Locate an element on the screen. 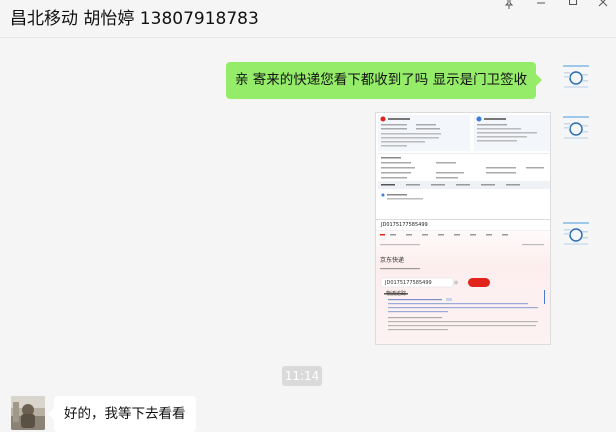  screenshot-thumbnail is located at coordinates (463, 170).